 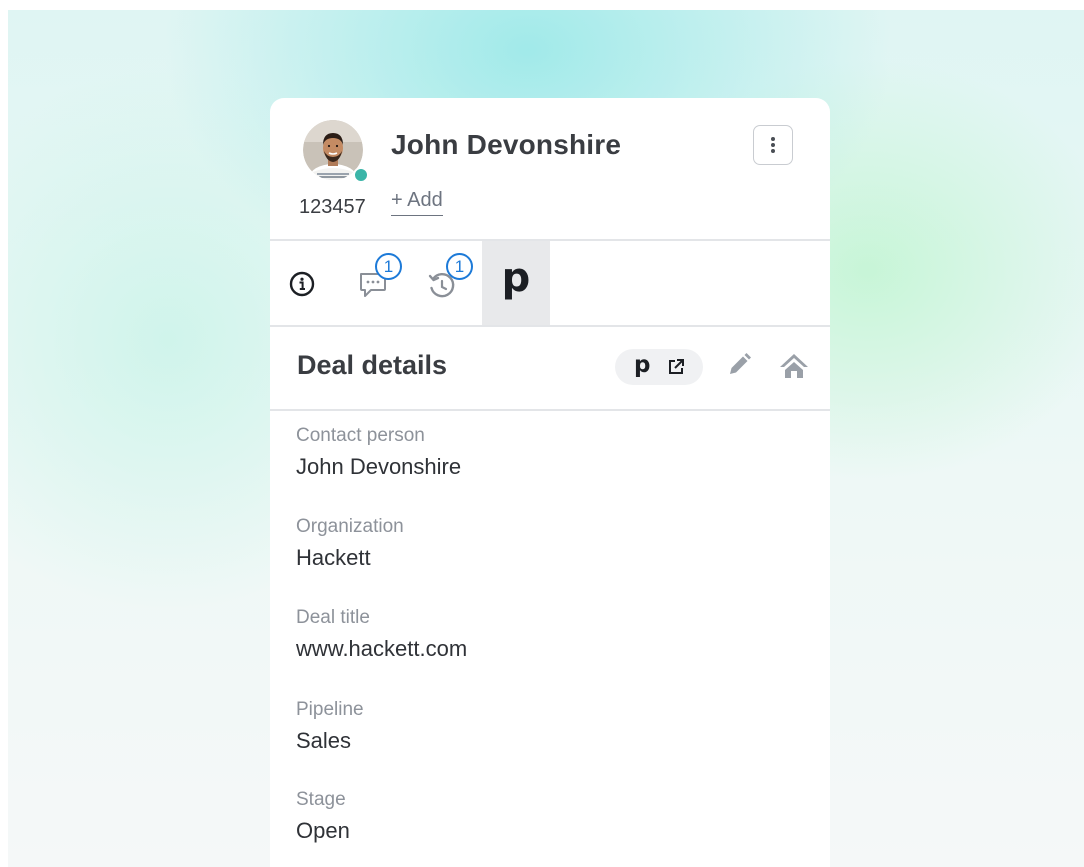 I want to click on field-value: Sales, so click(x=324, y=740).